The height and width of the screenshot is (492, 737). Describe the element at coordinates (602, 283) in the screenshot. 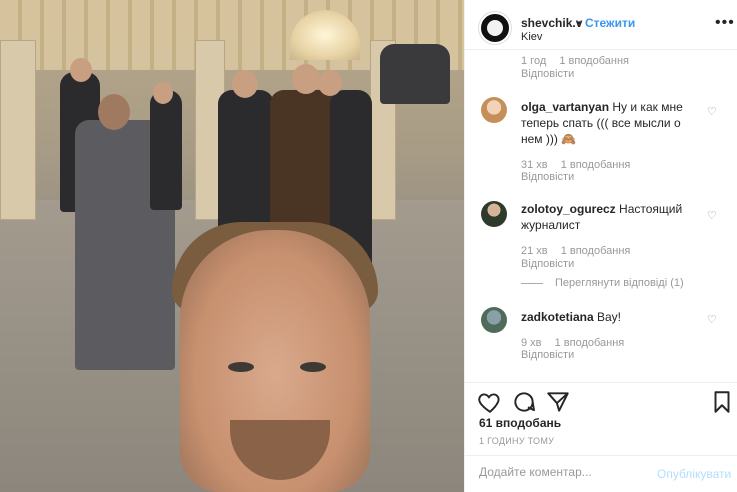

I see `view-replies-button: Переглянути відповіді (1)` at that location.